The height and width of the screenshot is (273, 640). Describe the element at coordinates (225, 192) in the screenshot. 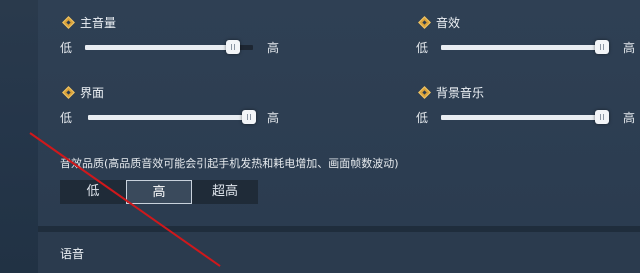

I see `quality-option-ultra: 超高` at that location.